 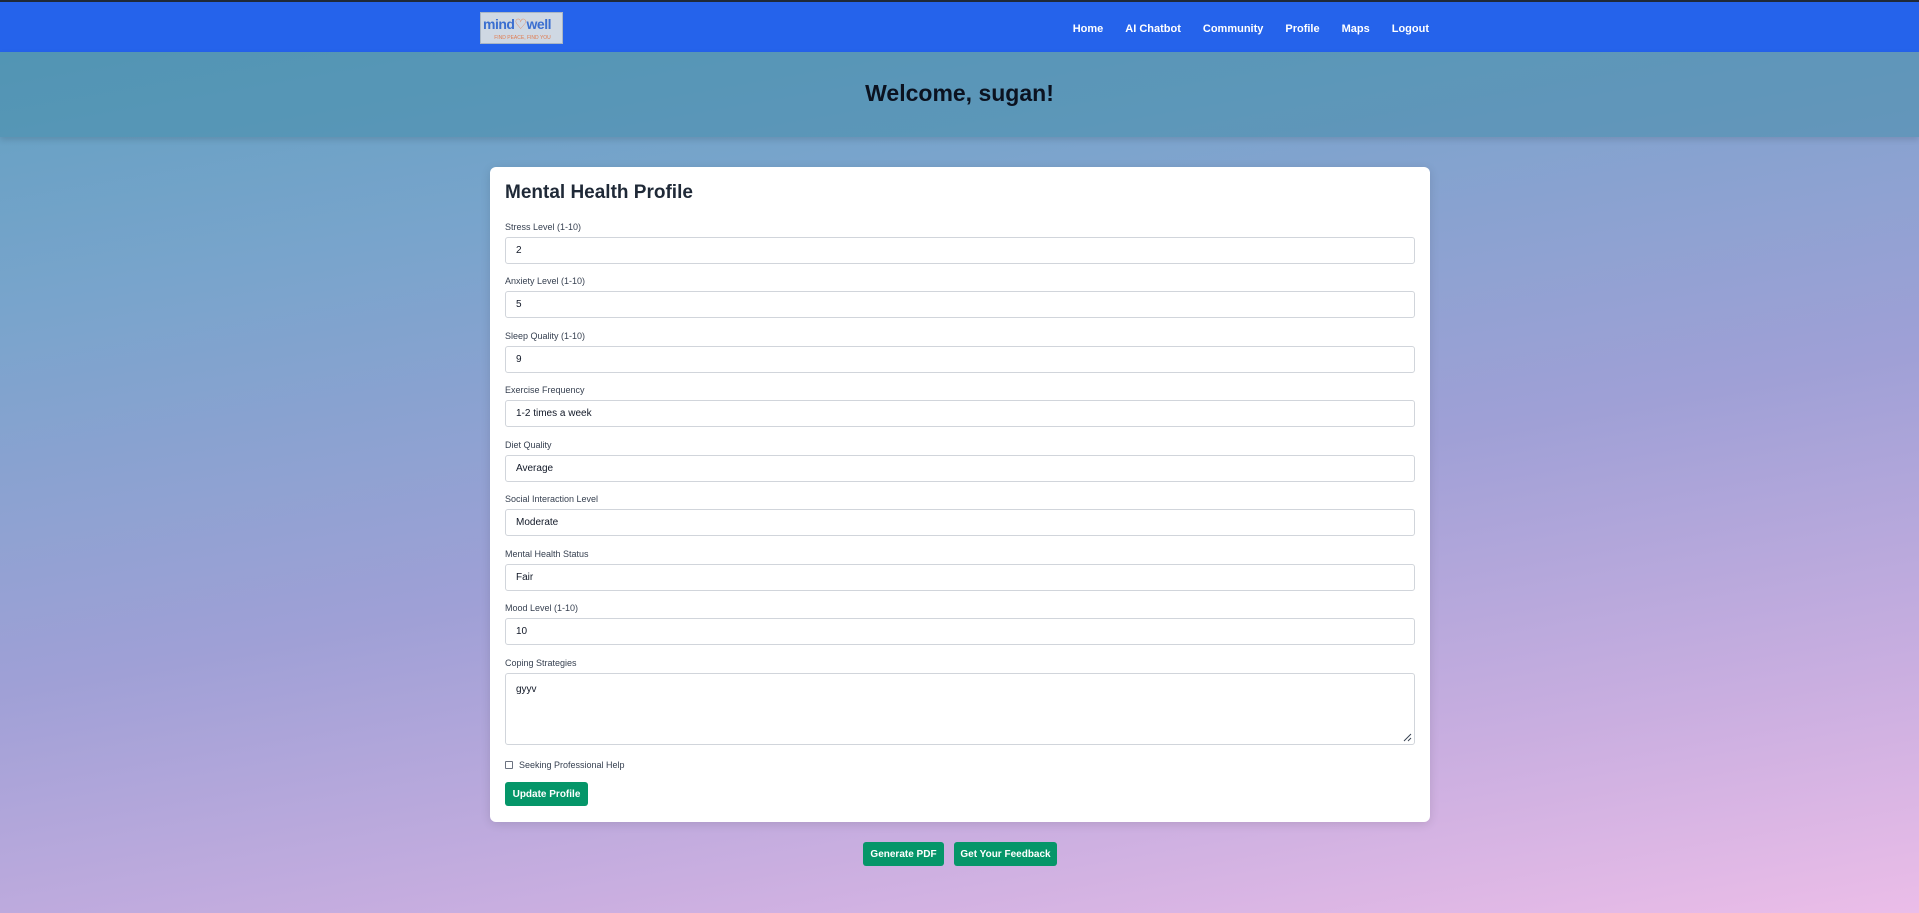 I want to click on profile-form-title: Mental Health Profile, so click(x=599, y=192).